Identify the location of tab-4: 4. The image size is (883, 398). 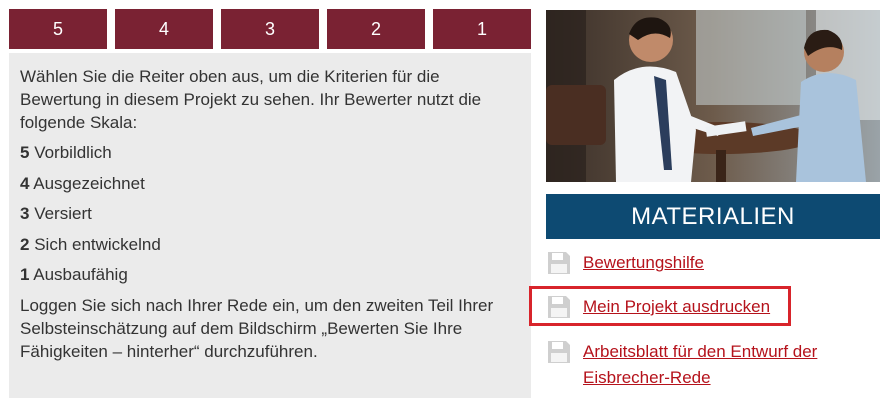
(164, 29).